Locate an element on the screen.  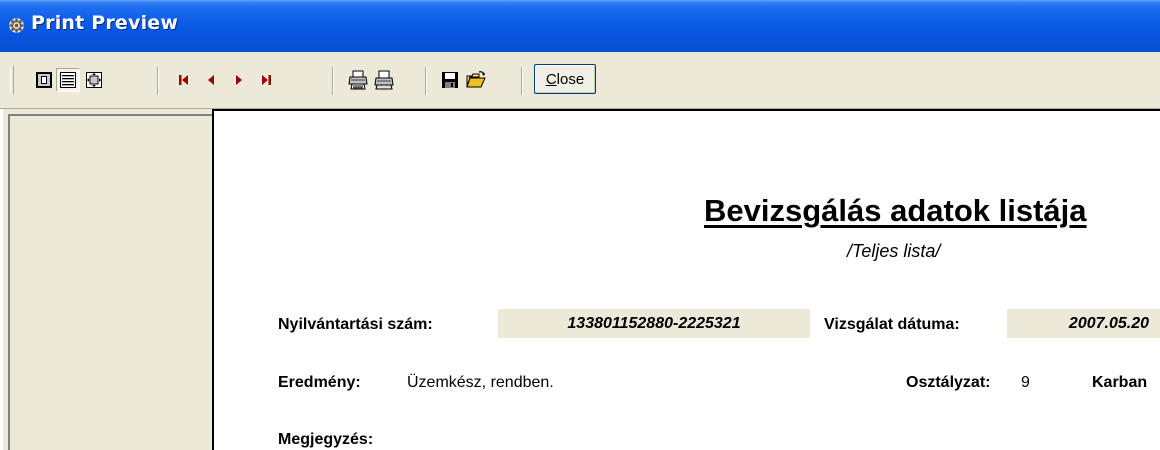
left-panel-inner is located at coordinates (110, 282).